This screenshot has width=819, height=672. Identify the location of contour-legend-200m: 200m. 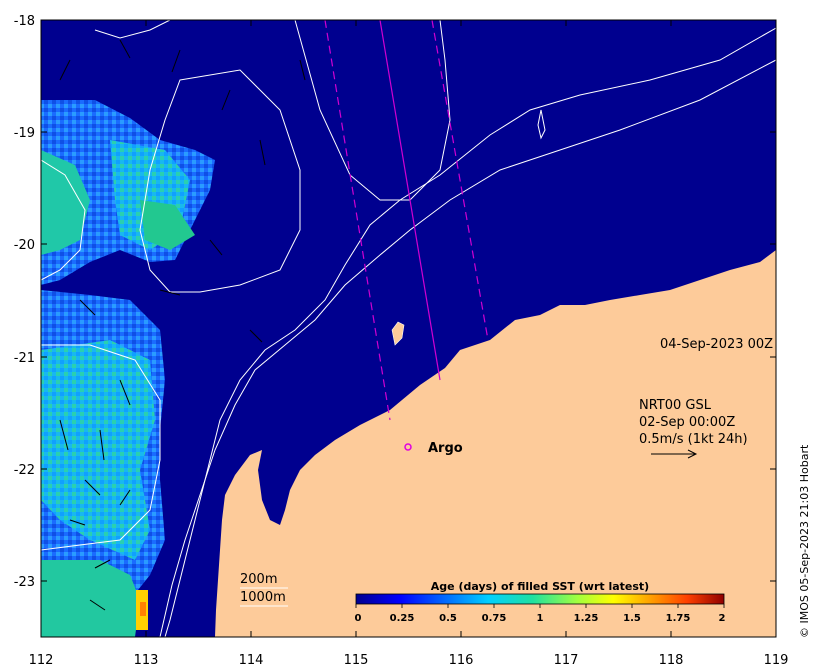
(258, 579).